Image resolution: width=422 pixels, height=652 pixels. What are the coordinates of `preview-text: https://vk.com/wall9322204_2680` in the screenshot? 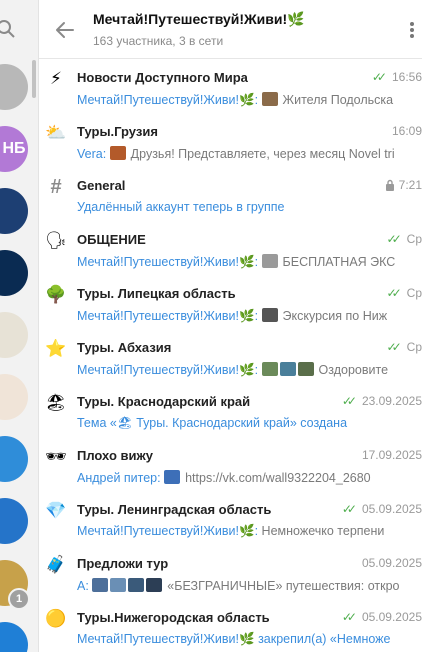 It's located at (278, 478).